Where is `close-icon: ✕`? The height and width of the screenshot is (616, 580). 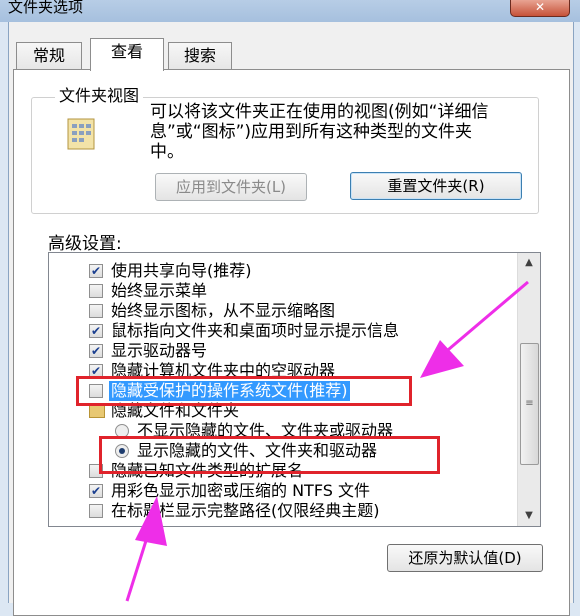
close-icon: ✕ is located at coordinates (540, 7).